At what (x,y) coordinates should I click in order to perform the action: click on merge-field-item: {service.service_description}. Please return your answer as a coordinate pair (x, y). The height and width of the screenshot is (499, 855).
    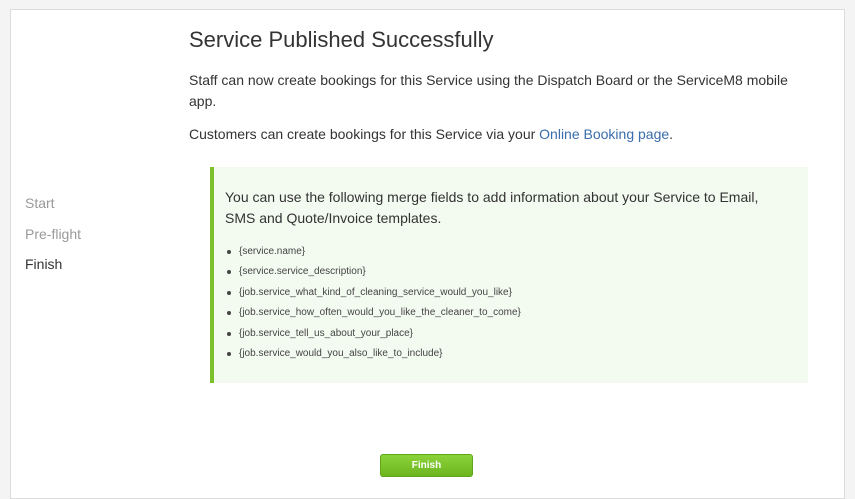
    Looking at the image, I should click on (506, 272).